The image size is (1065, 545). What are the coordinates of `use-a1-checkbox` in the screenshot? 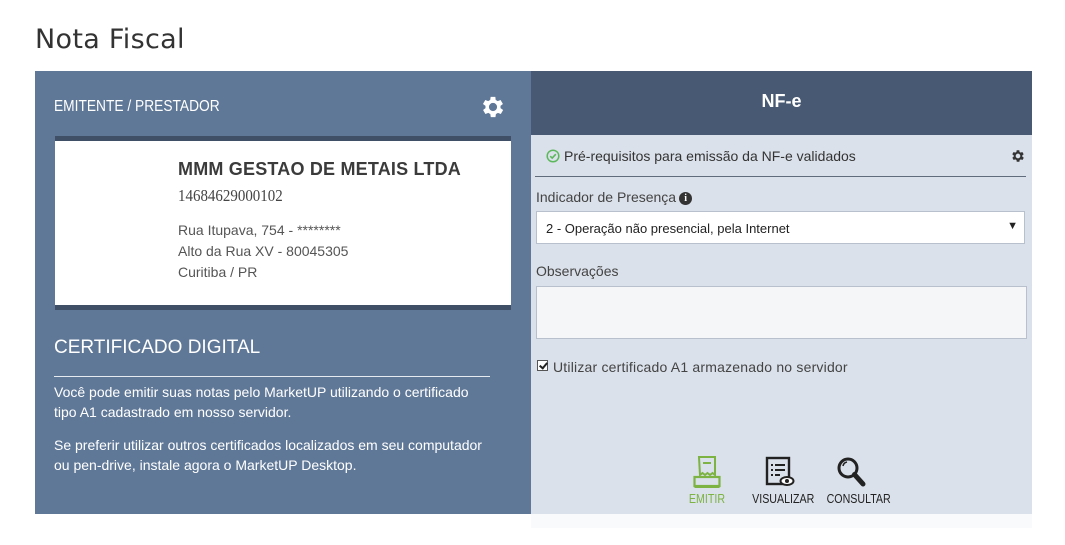 It's located at (542, 365).